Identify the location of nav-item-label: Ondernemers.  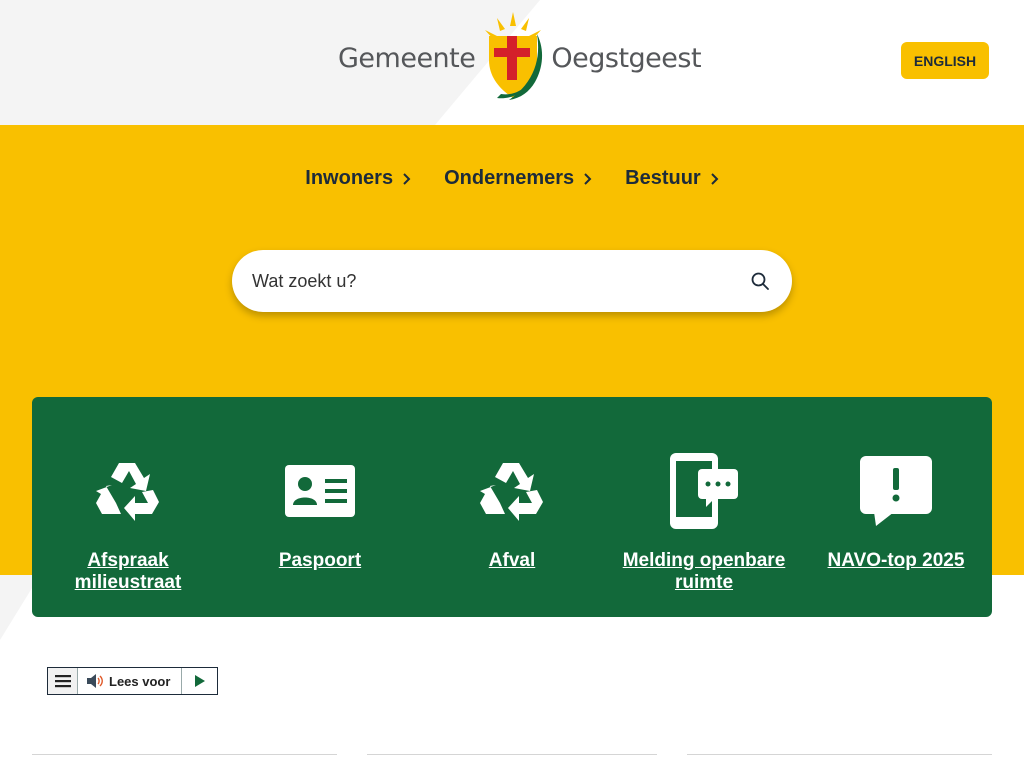
(509, 178).